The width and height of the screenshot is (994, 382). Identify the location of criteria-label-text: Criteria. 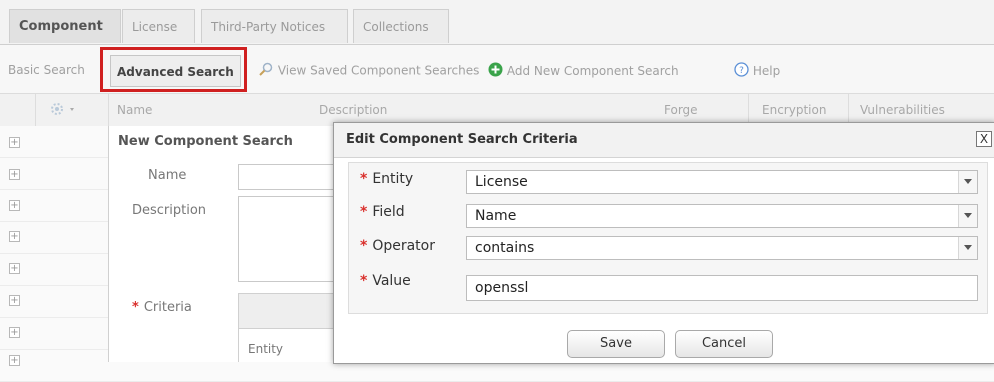
(167, 307).